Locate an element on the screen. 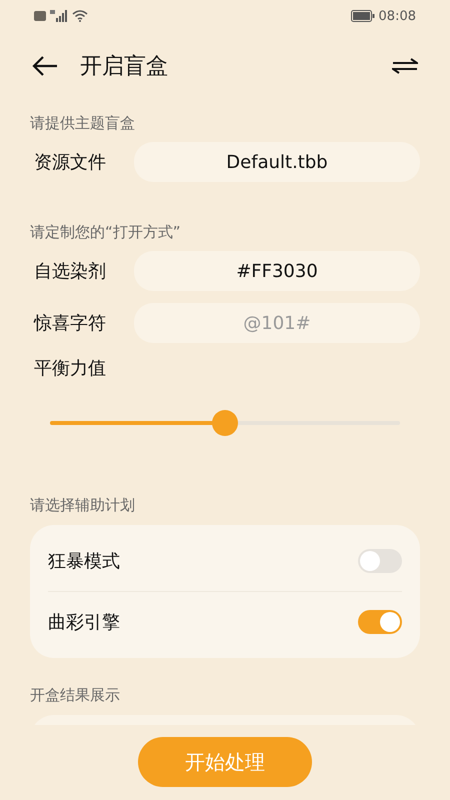 The height and width of the screenshot is (800, 450). input-field: #FF3030 is located at coordinates (277, 271).